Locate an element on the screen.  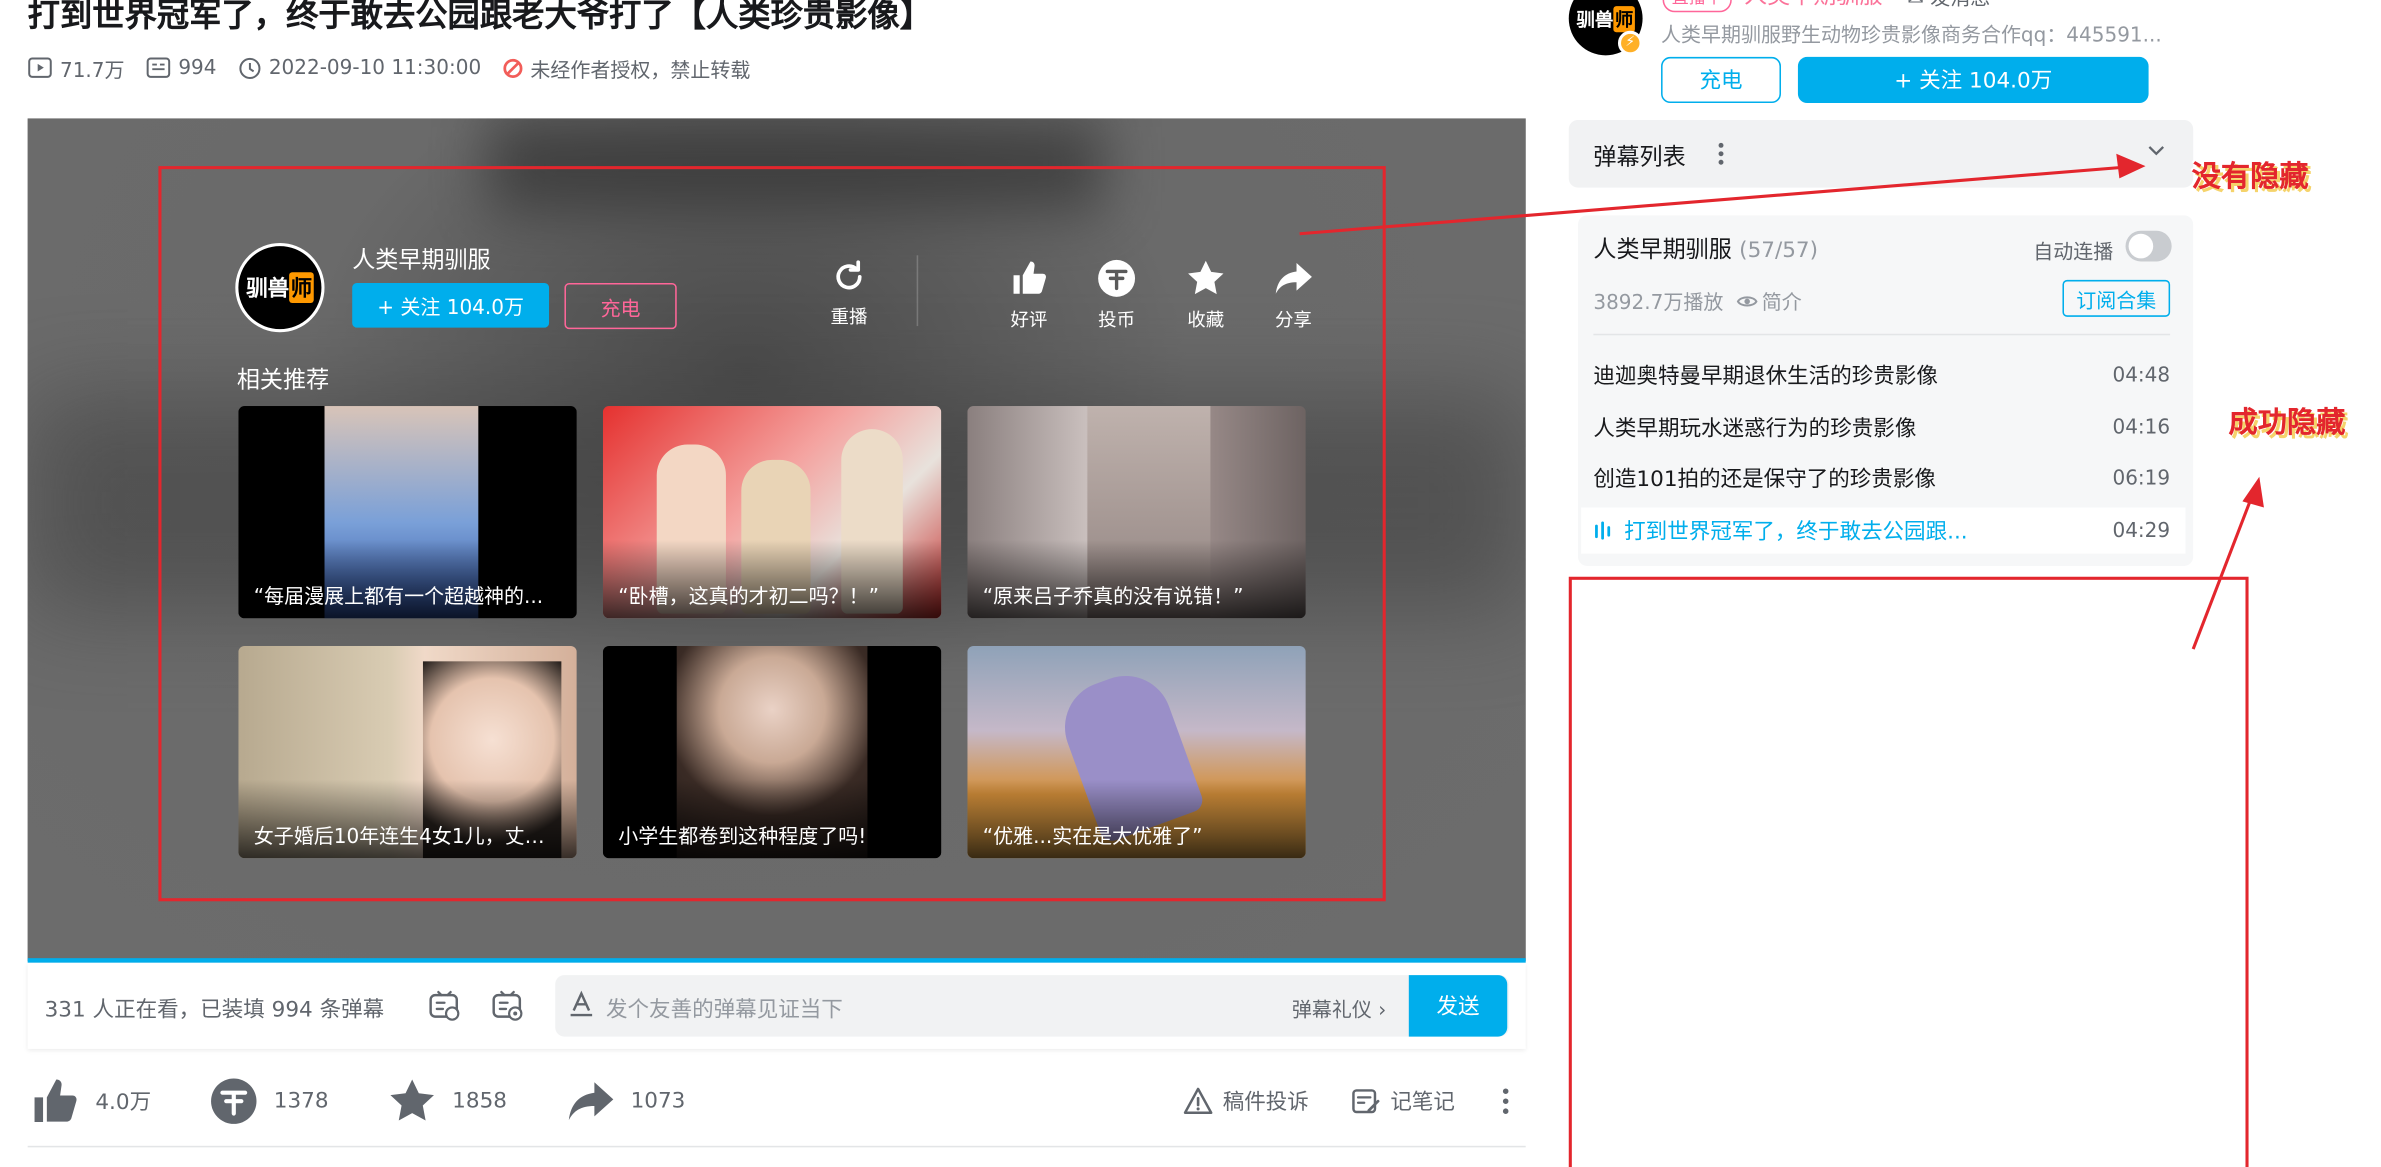
annotation-not-hidden: 没有隐藏 is located at coordinates (2250, 176).